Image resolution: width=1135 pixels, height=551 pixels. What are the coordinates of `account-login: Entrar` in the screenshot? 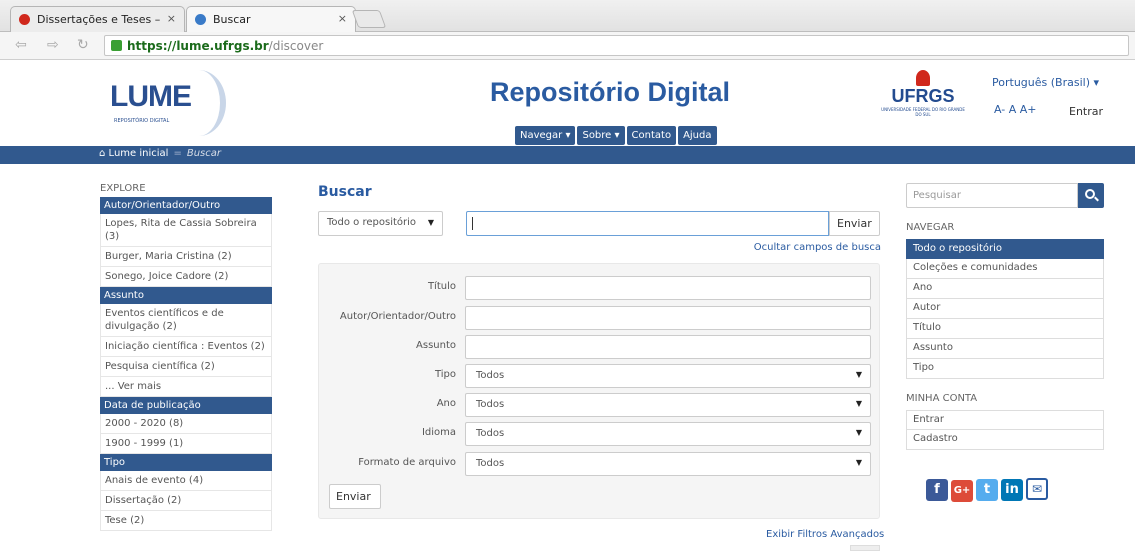 It's located at (1005, 420).